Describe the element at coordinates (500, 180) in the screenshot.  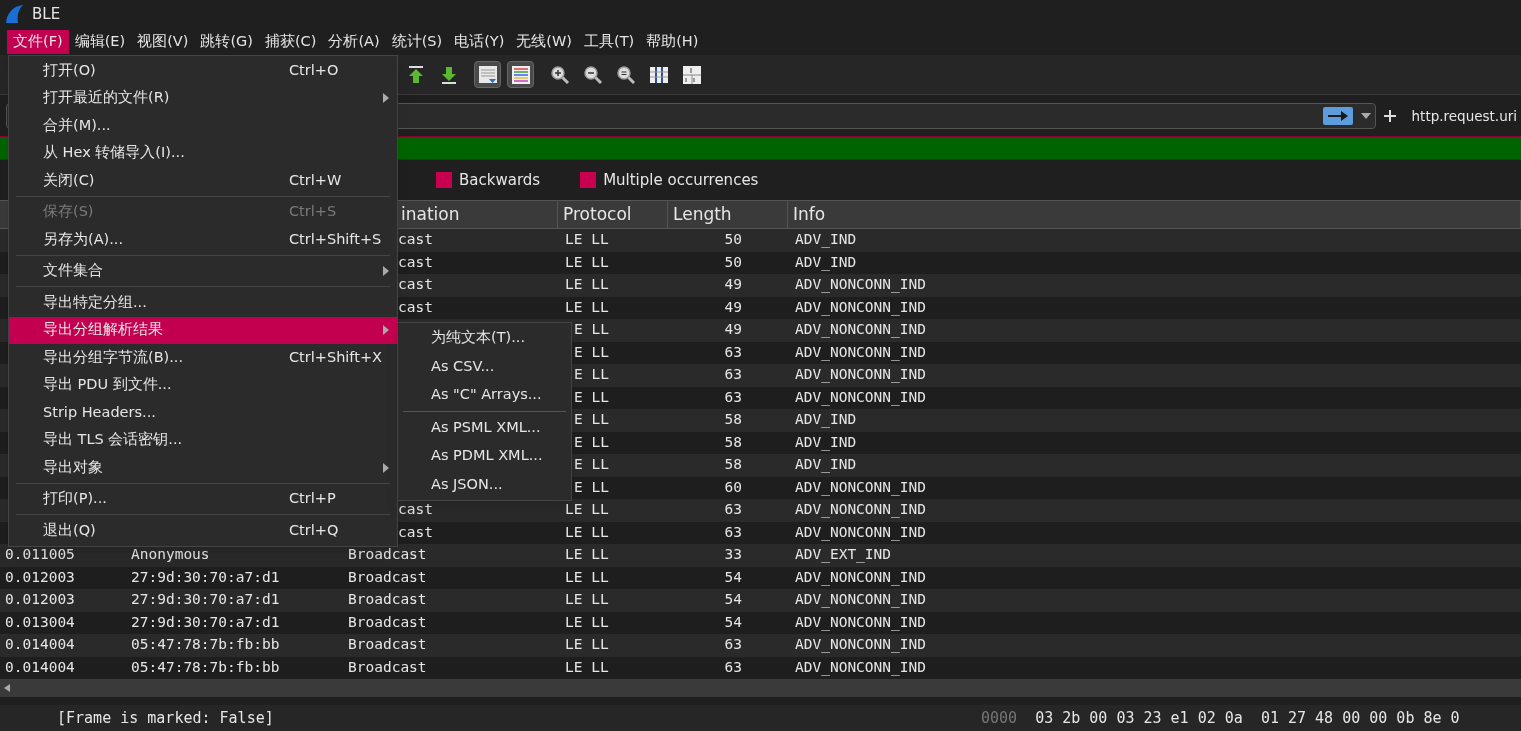
I see `legend-label: Backwards` at that location.